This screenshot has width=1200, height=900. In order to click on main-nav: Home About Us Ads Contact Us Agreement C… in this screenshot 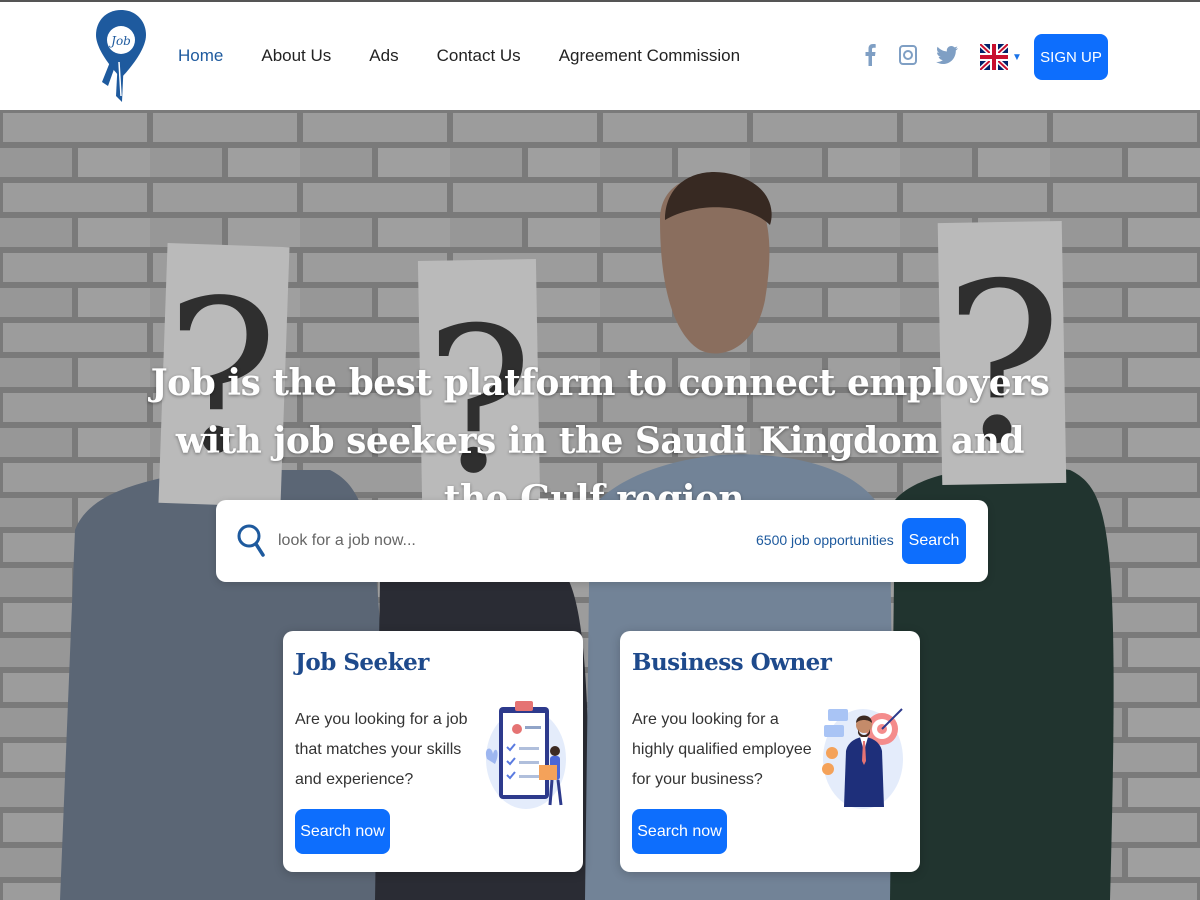, I will do `click(478, 56)`.